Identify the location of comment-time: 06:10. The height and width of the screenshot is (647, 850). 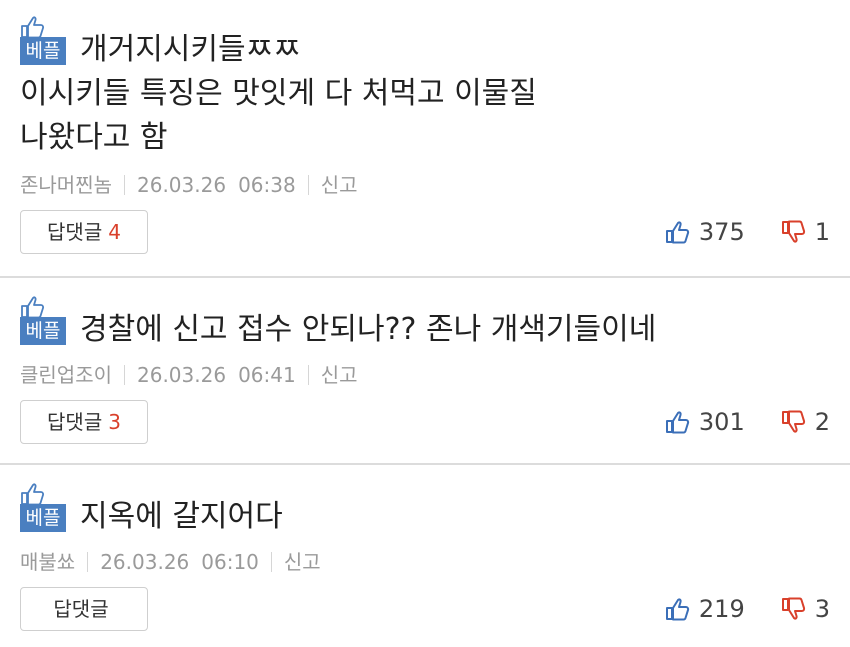
(230, 562).